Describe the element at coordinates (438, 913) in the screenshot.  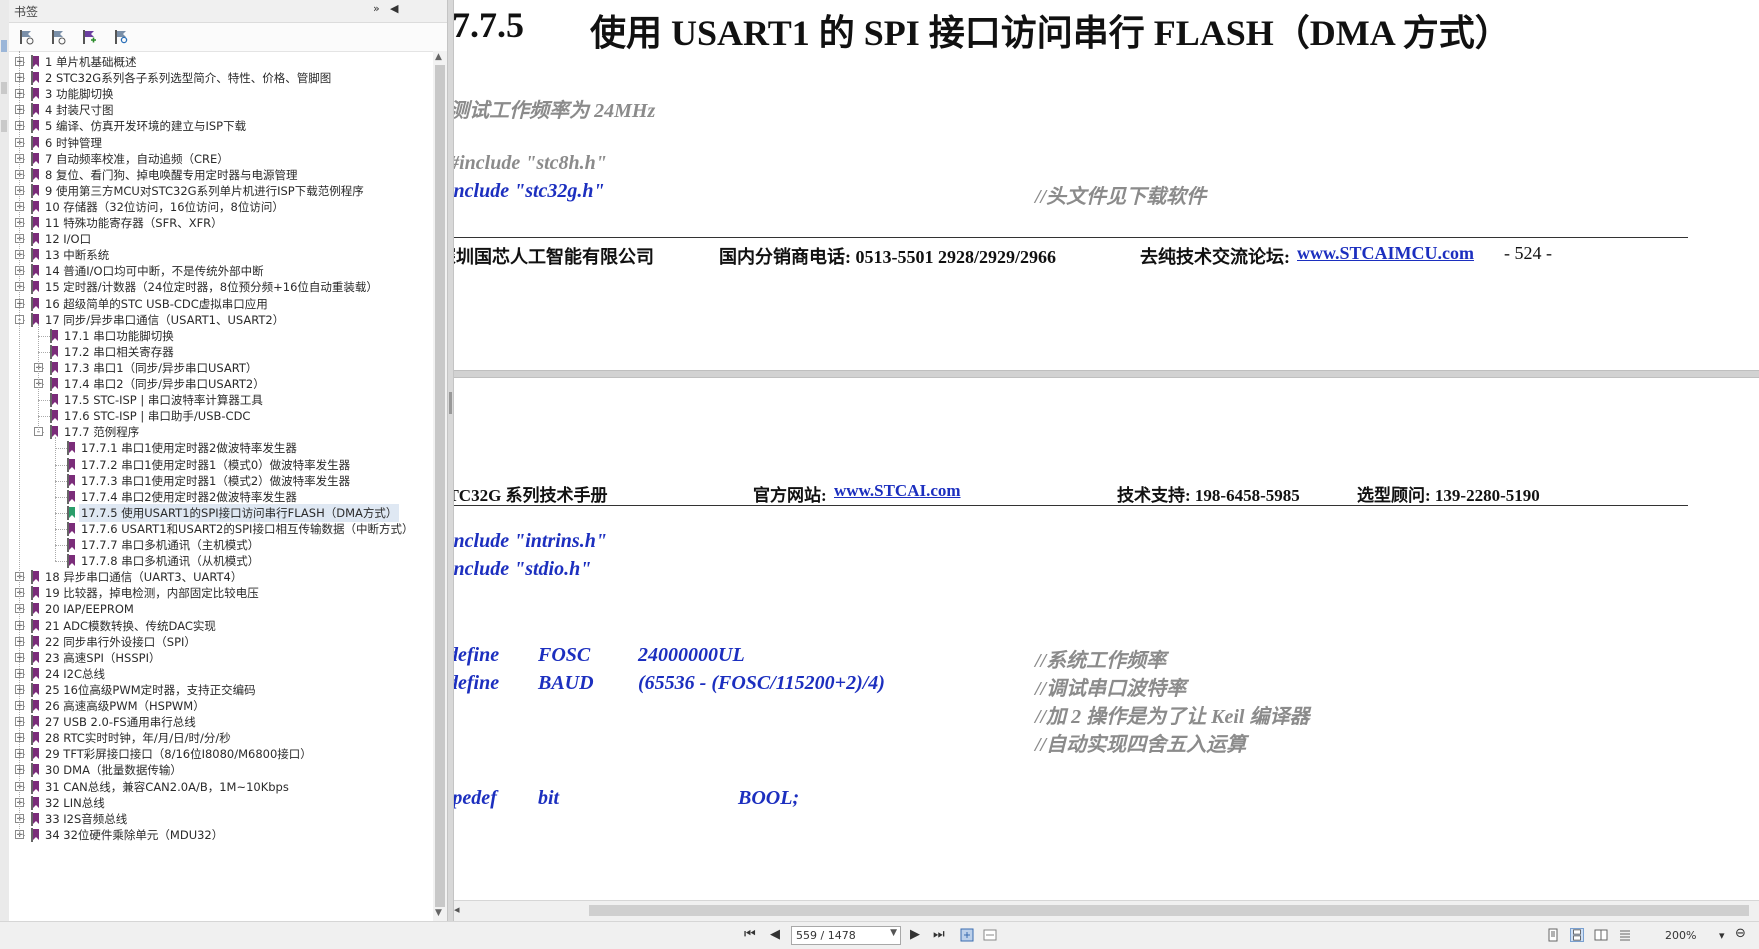
I see `scroll-down-icon: ▼` at that location.